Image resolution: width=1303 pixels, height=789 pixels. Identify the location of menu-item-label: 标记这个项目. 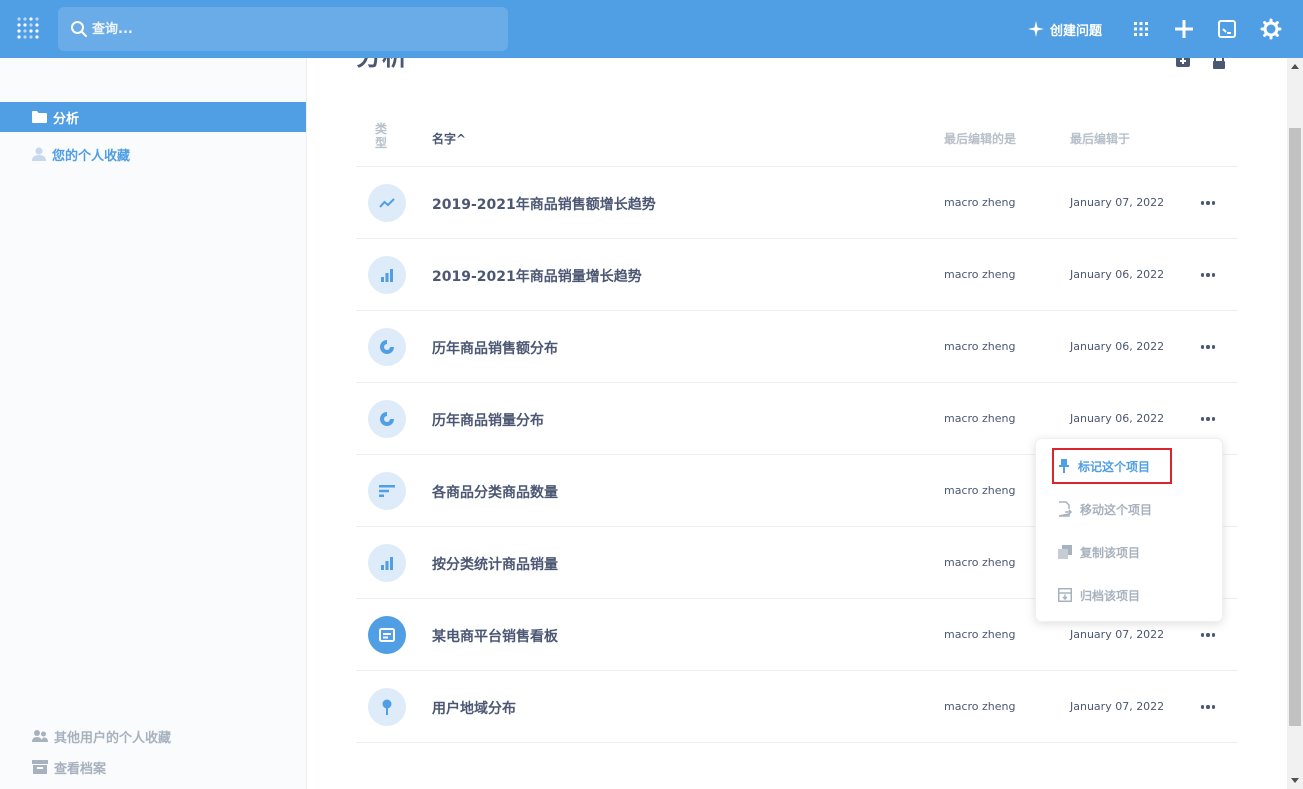
(1114, 466).